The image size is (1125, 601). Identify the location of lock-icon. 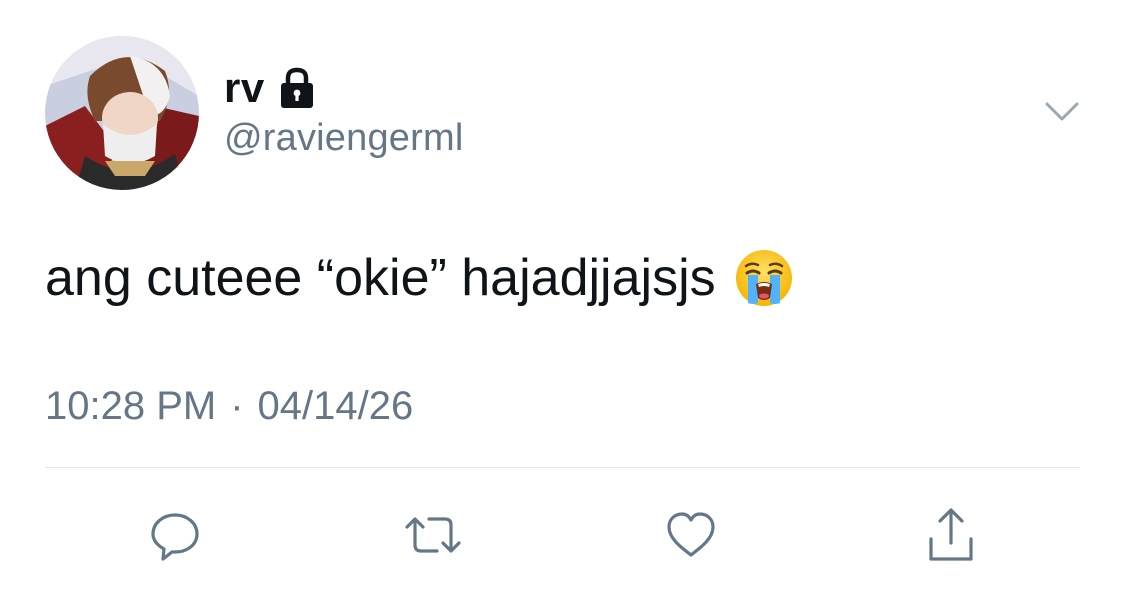
(297, 88).